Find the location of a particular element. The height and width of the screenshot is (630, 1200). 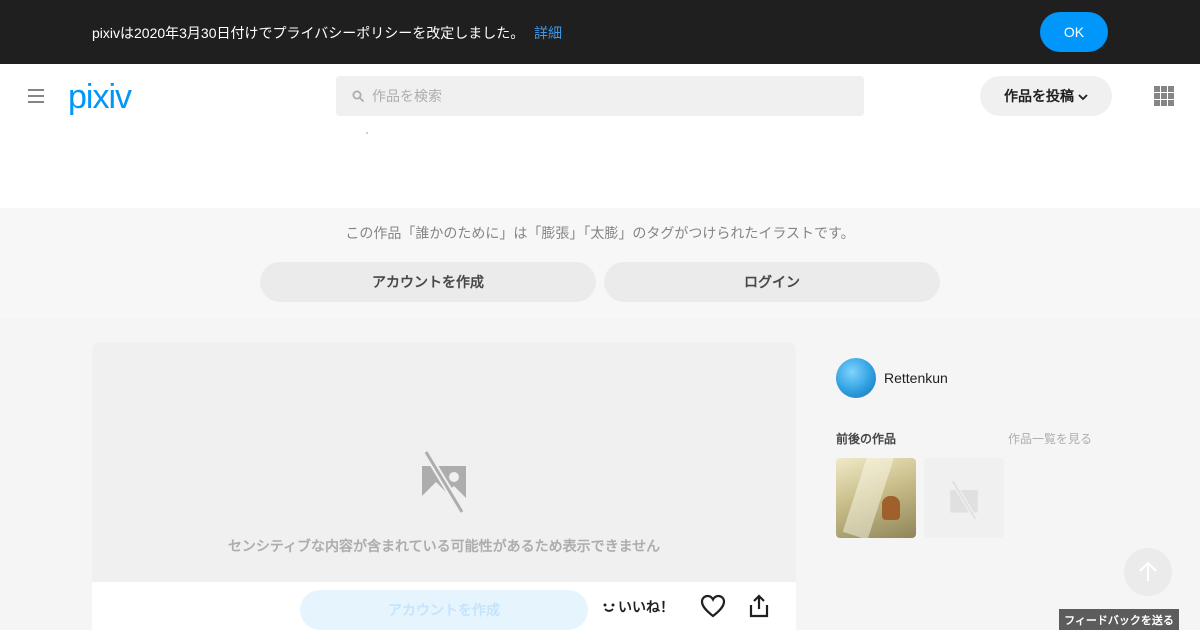

login-button: ログイン is located at coordinates (772, 282).